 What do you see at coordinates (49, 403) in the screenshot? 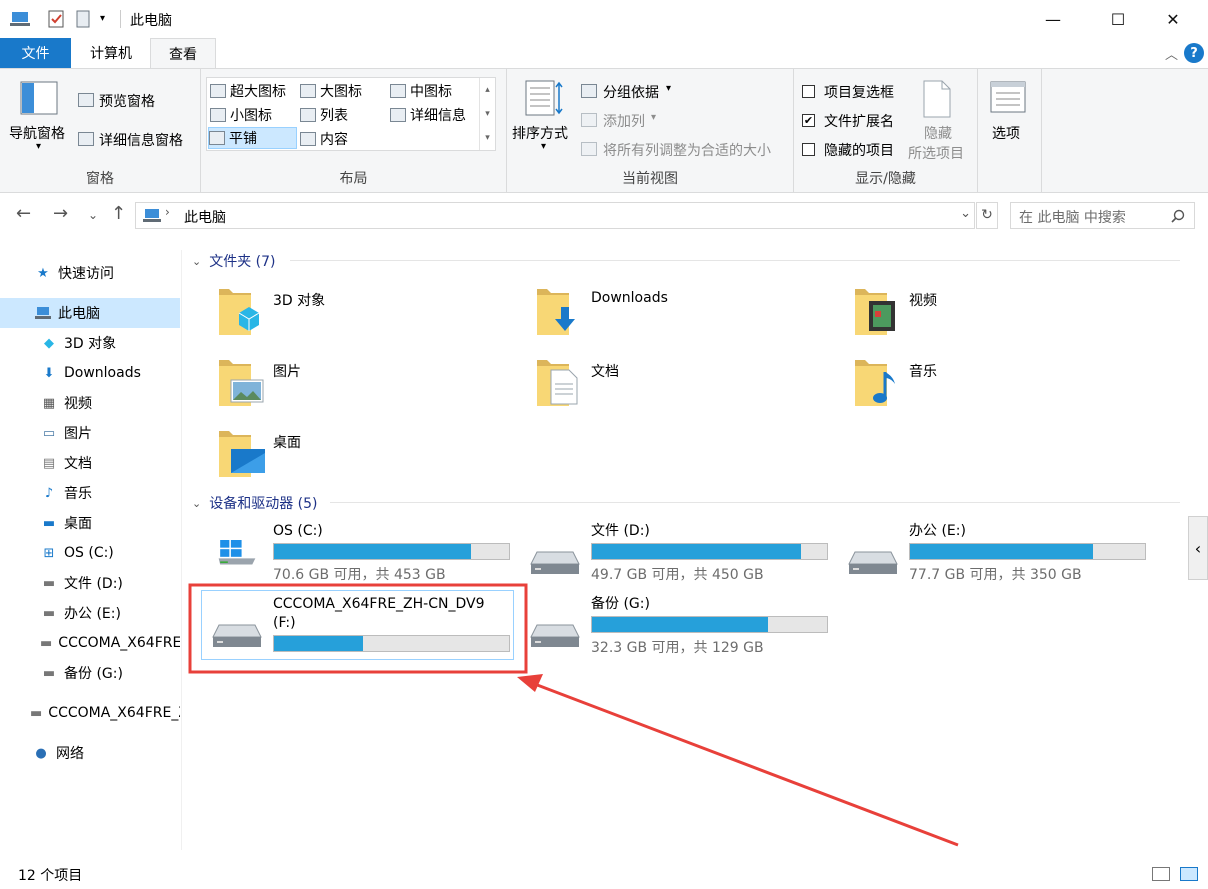
I see `film-icon: ▦` at bounding box center [49, 403].